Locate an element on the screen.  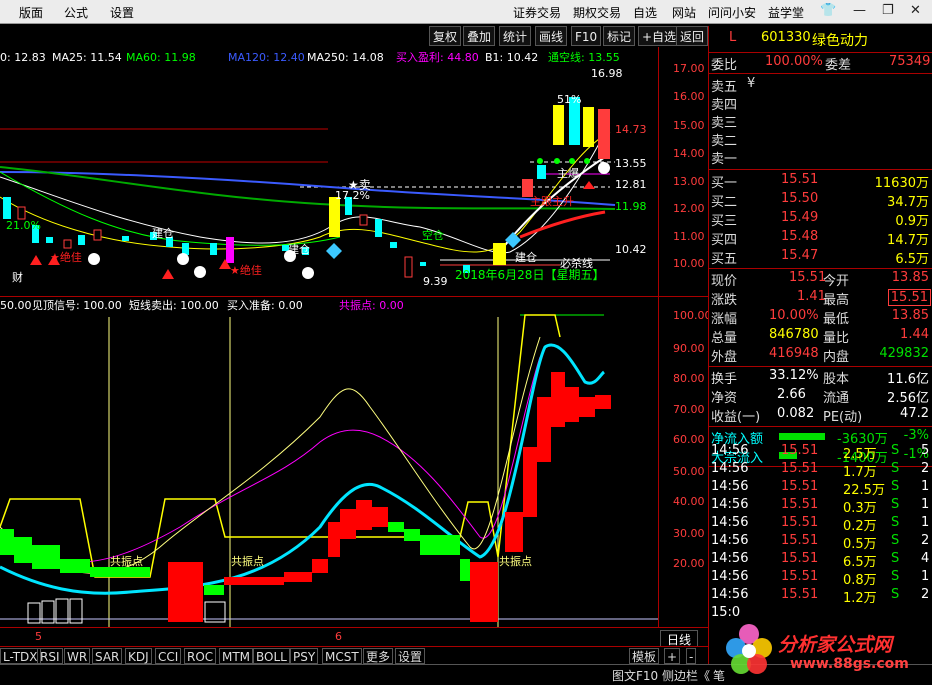
template-button: 模板 is located at coordinates (644, 656).